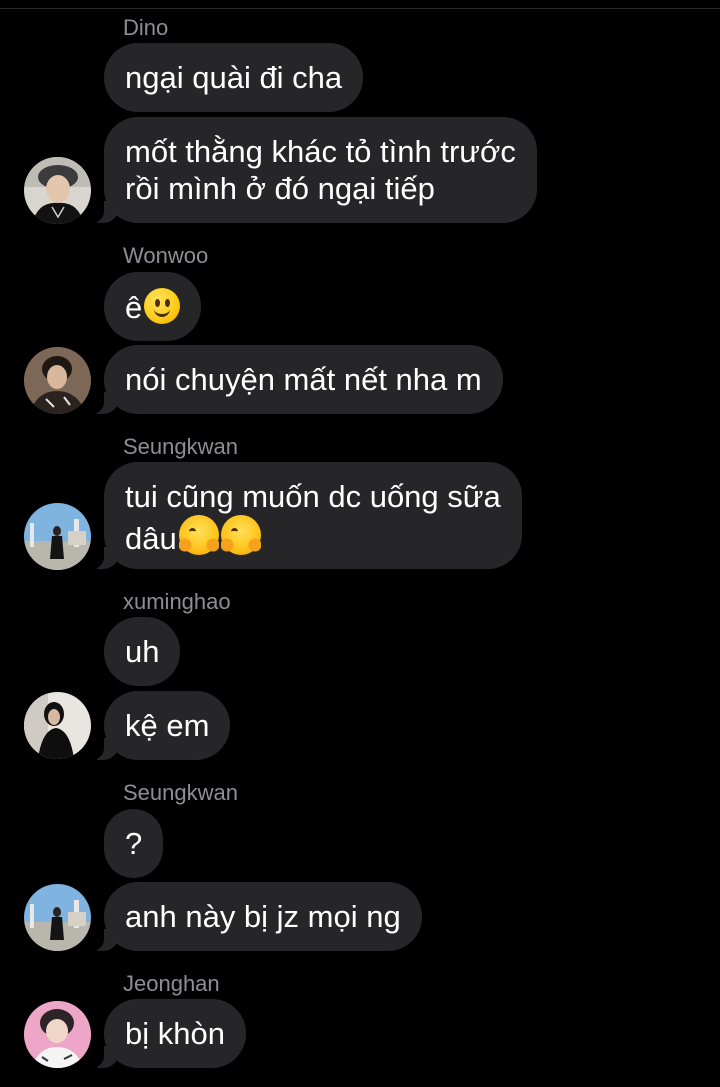 Image resolution: width=720 pixels, height=1087 pixels. I want to click on message-text: uh, so click(142, 651).